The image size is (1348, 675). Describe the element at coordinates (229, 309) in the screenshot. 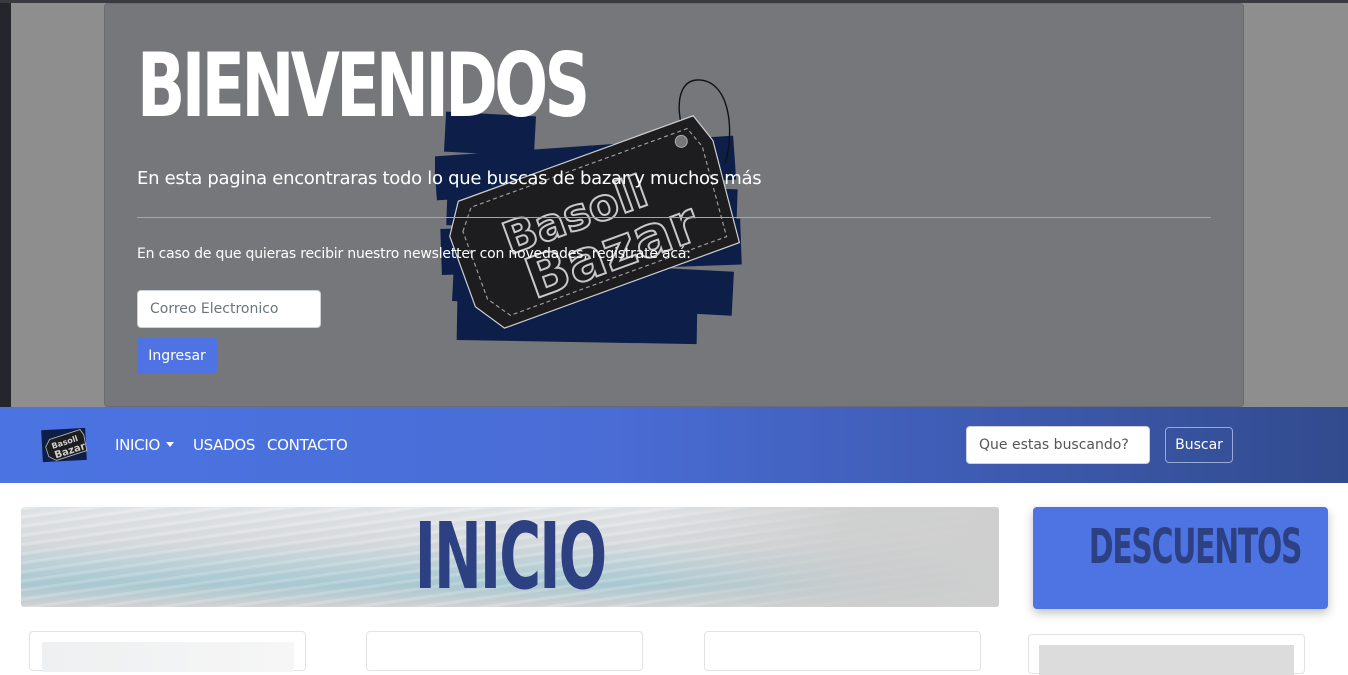

I see `email-field` at that location.